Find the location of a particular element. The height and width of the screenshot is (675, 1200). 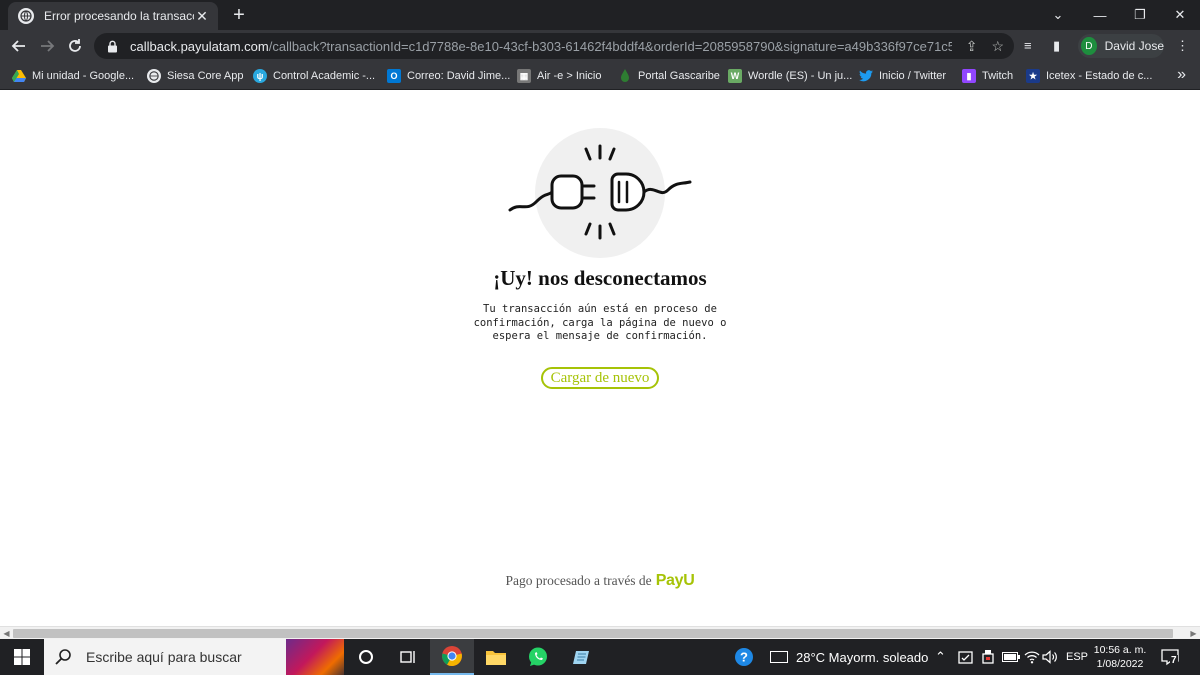

share-icon: ⇪ is located at coordinates (972, 46).